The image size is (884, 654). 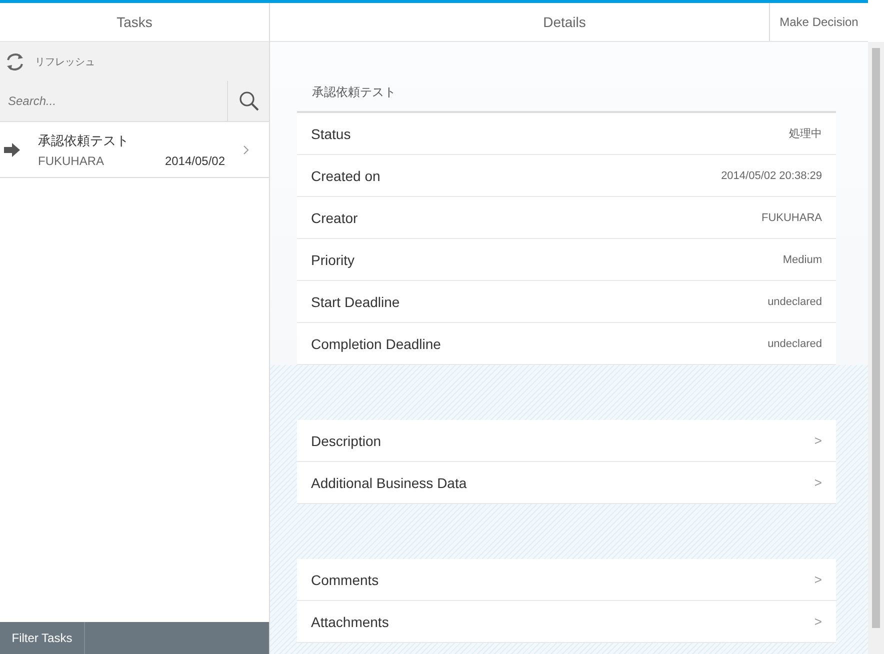 What do you see at coordinates (791, 218) in the screenshot?
I see `field-value: FUKUHARA` at bounding box center [791, 218].